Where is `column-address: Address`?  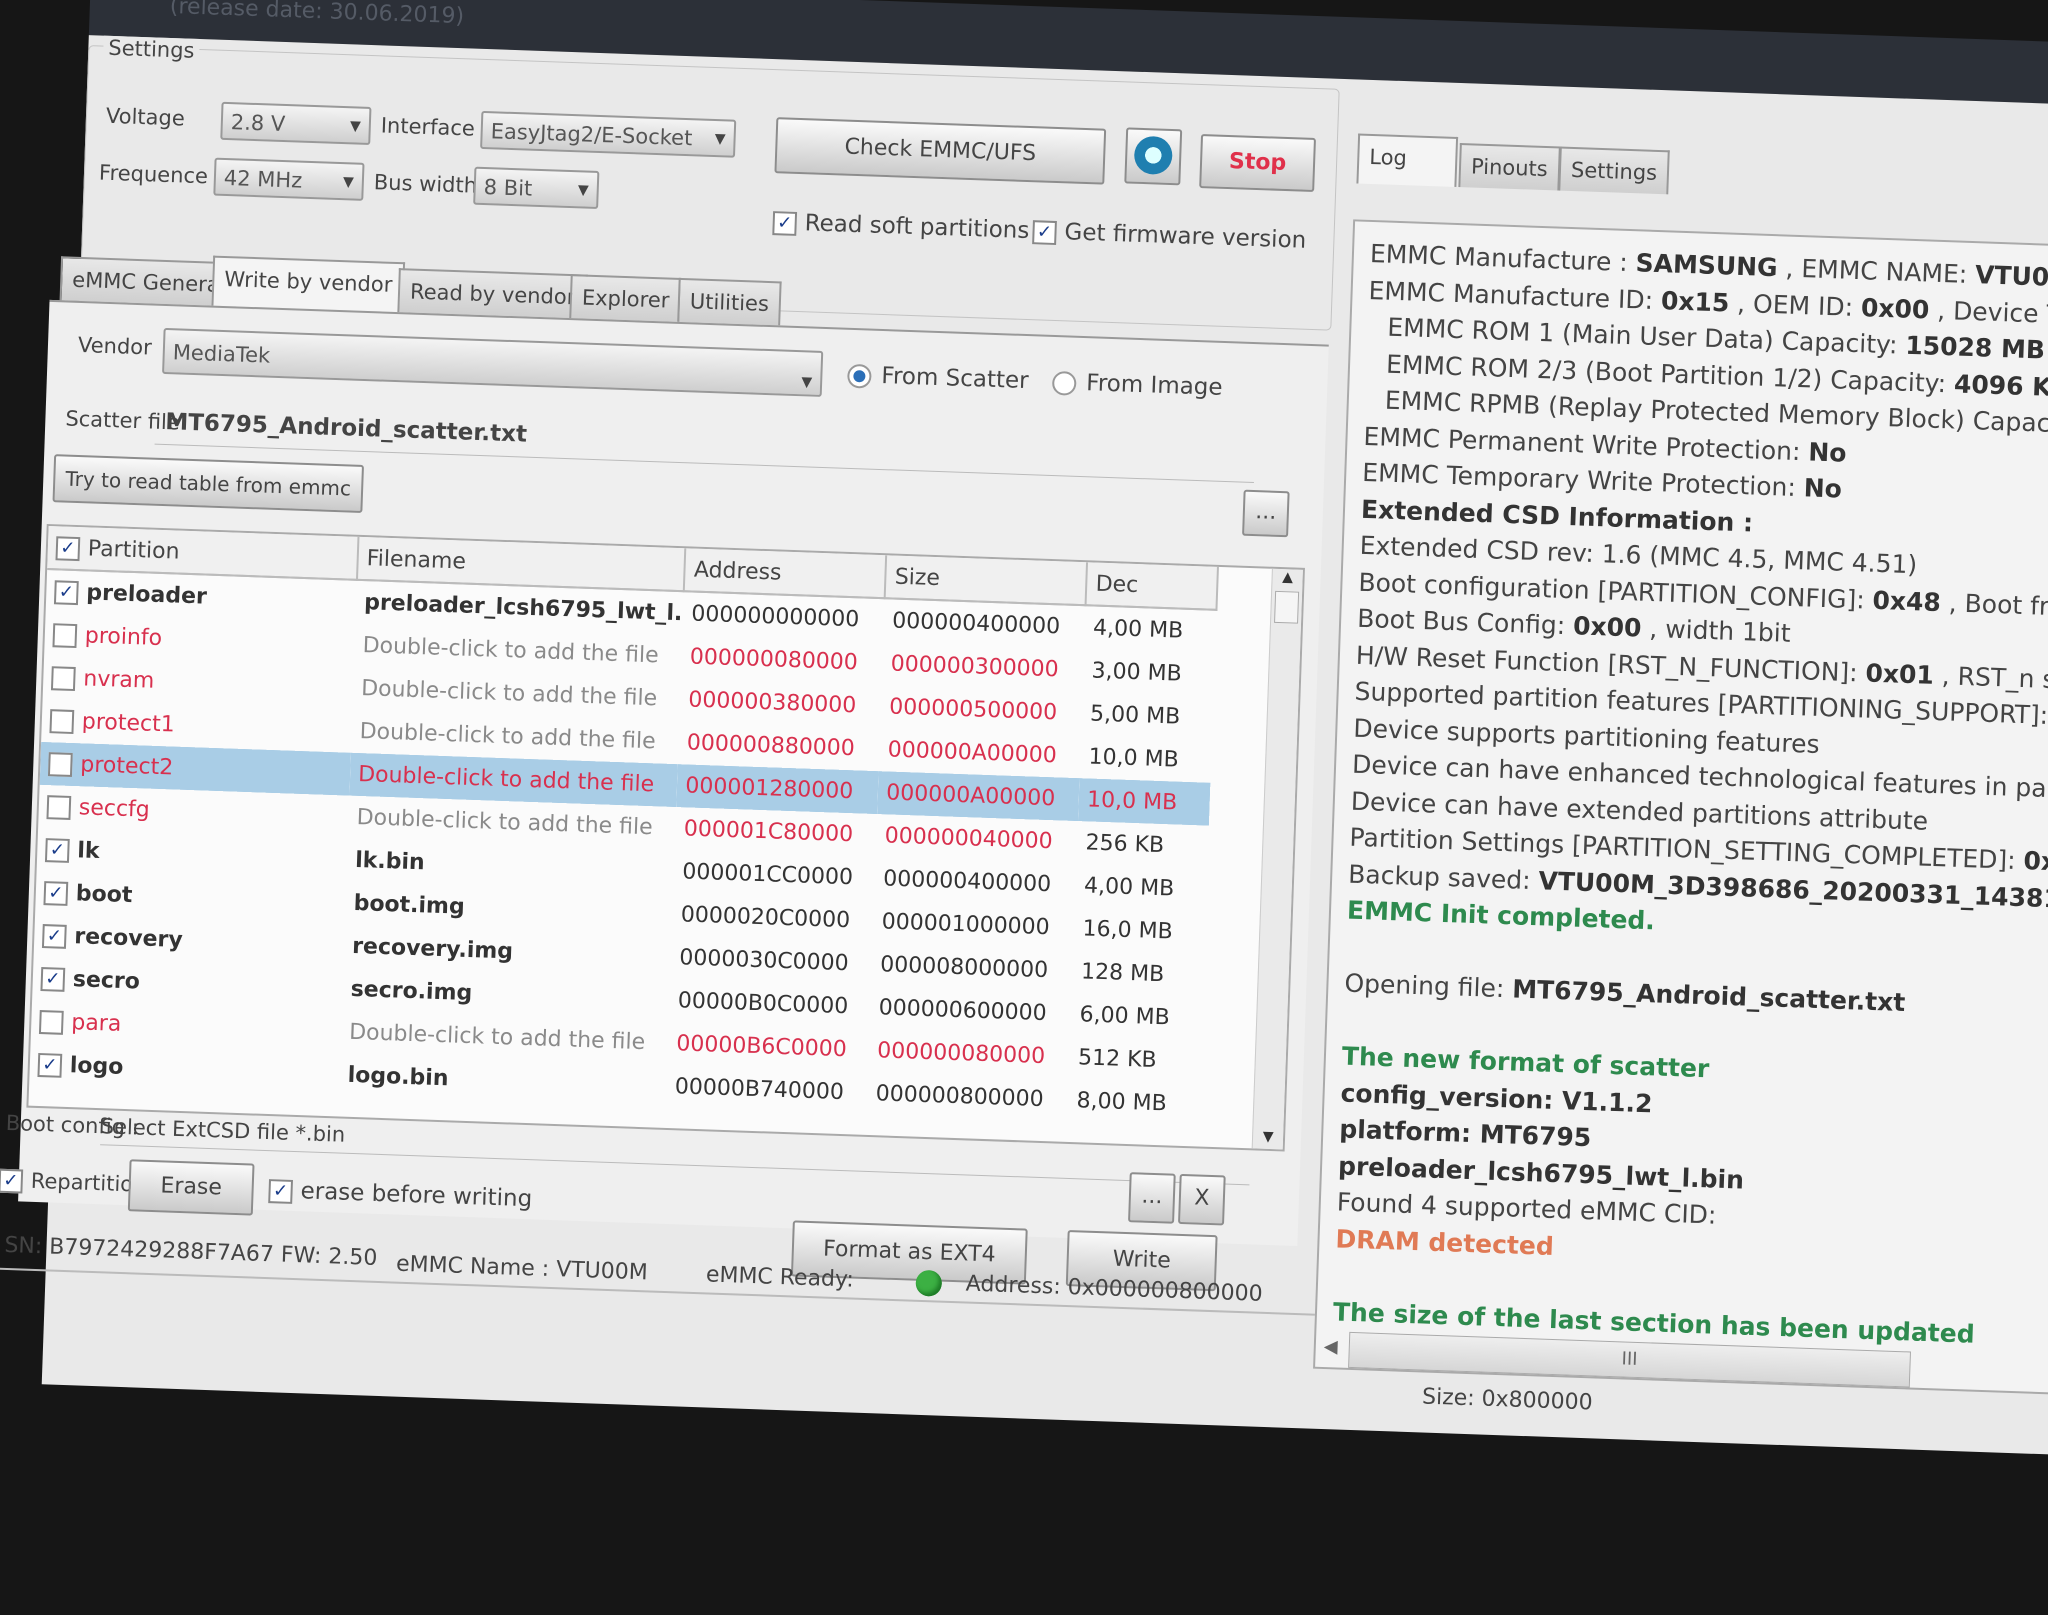 column-address: Address is located at coordinates (785, 573).